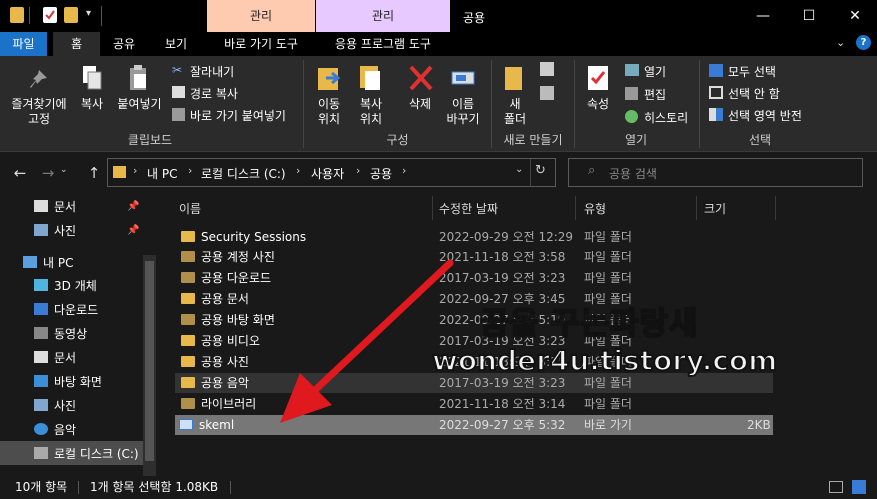 This screenshot has height=499, width=877. What do you see at coordinates (547, 93) in the screenshot?
I see `easy-access-icon` at bounding box center [547, 93].